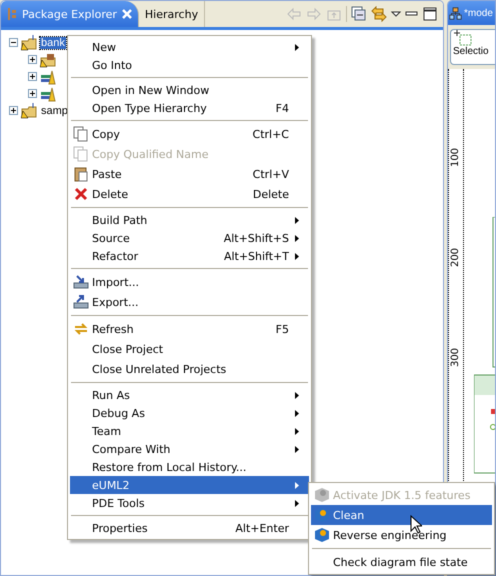 The width and height of the screenshot is (496, 576). I want to click on menu-item: Build Path, so click(189, 220).